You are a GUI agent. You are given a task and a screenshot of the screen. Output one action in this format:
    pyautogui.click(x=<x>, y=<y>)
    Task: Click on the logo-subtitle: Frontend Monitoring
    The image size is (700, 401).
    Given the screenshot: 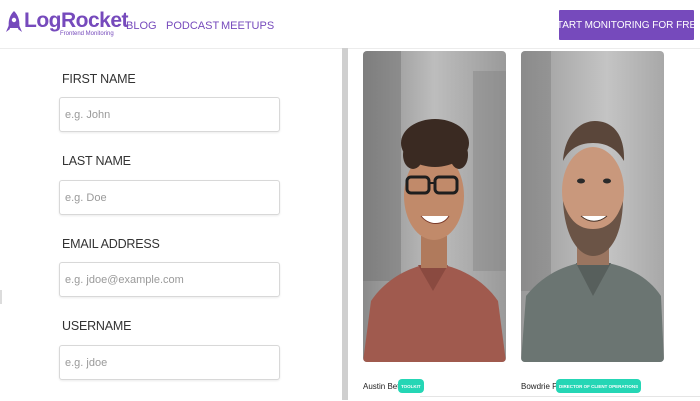 What is the action you would take?
    pyautogui.click(x=87, y=34)
    